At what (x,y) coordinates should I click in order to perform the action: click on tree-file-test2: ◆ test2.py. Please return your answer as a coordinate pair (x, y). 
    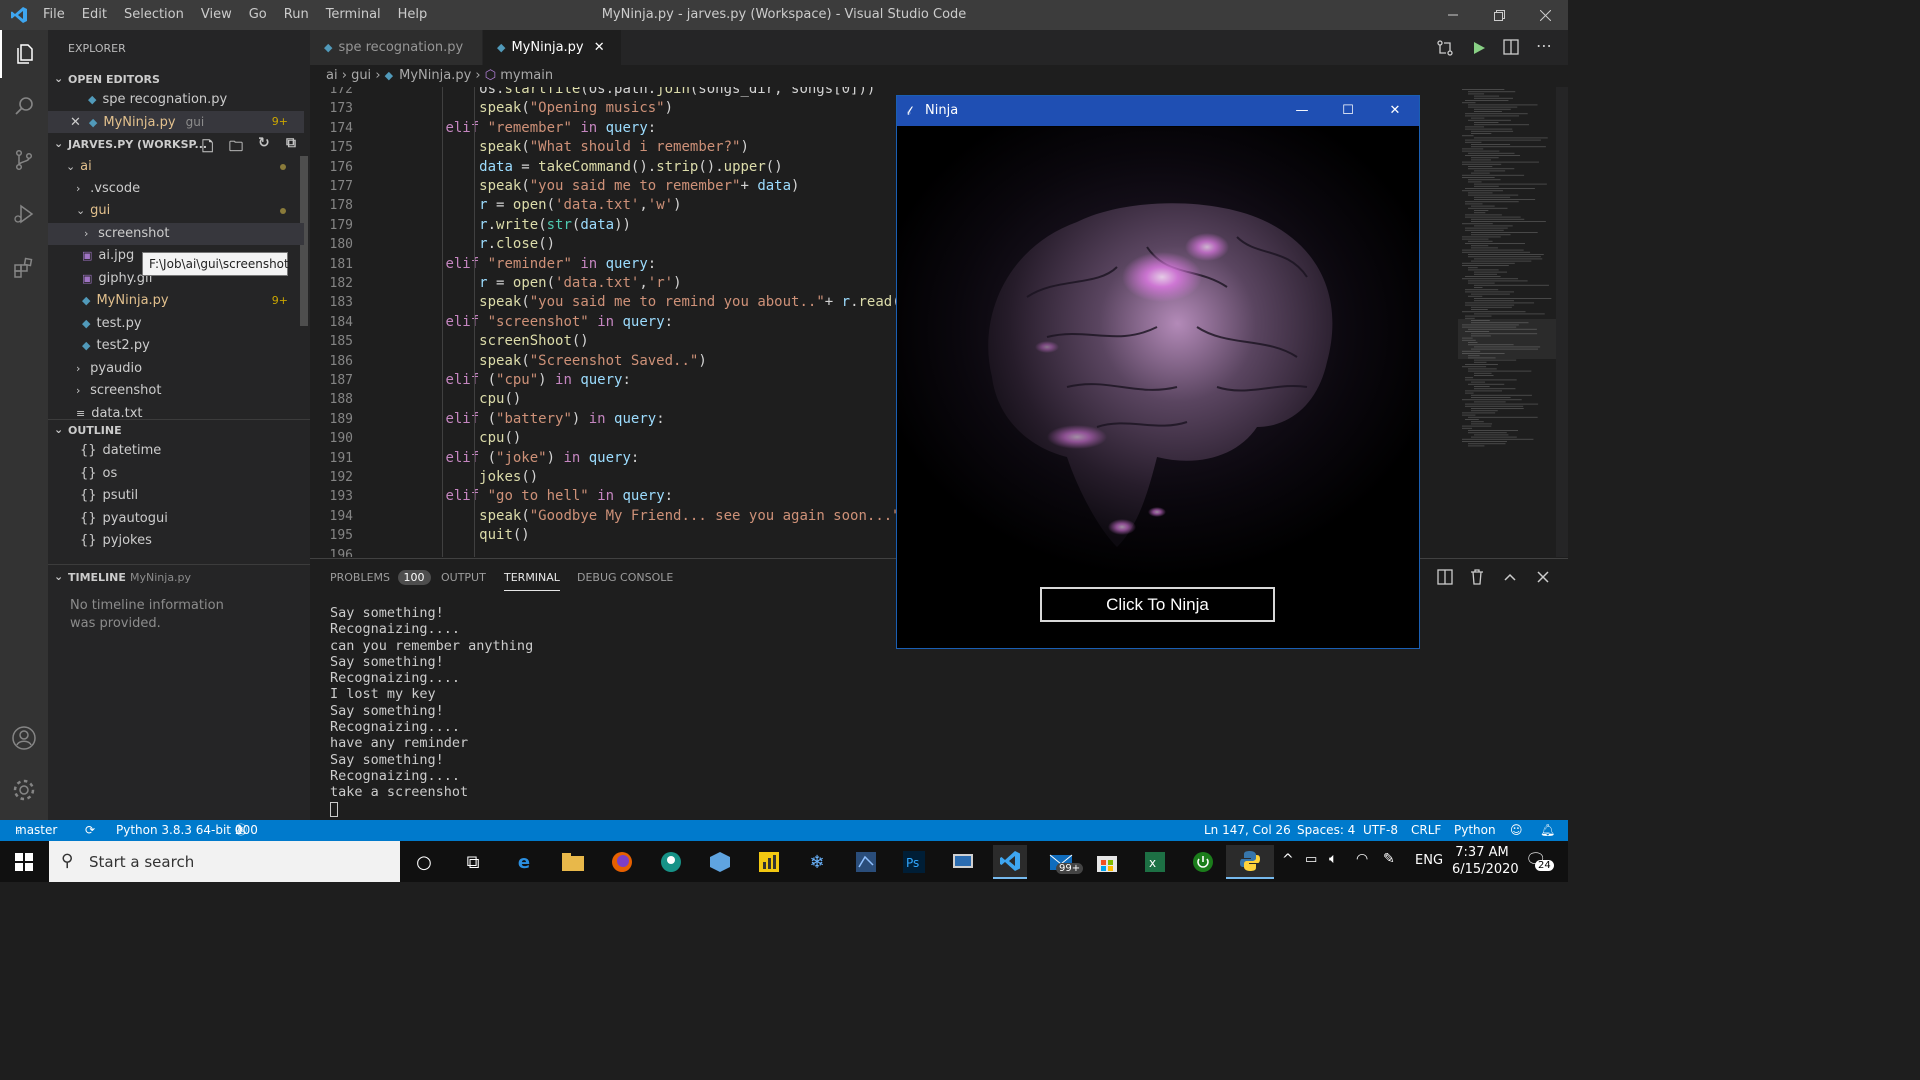
    Looking at the image, I should click on (176, 346).